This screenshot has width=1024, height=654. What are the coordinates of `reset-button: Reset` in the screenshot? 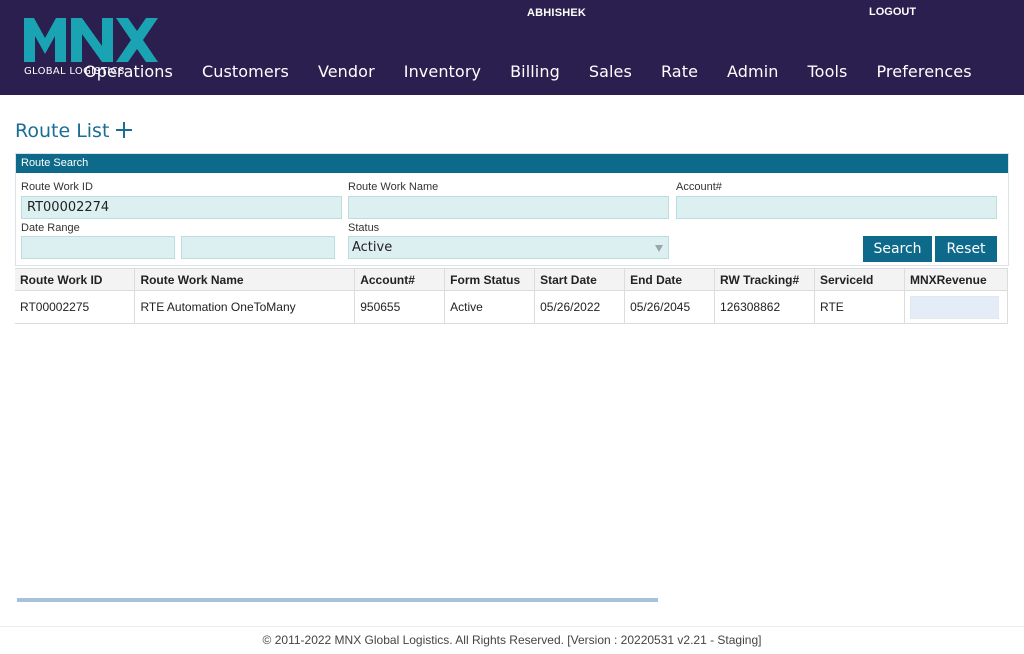 It's located at (966, 249).